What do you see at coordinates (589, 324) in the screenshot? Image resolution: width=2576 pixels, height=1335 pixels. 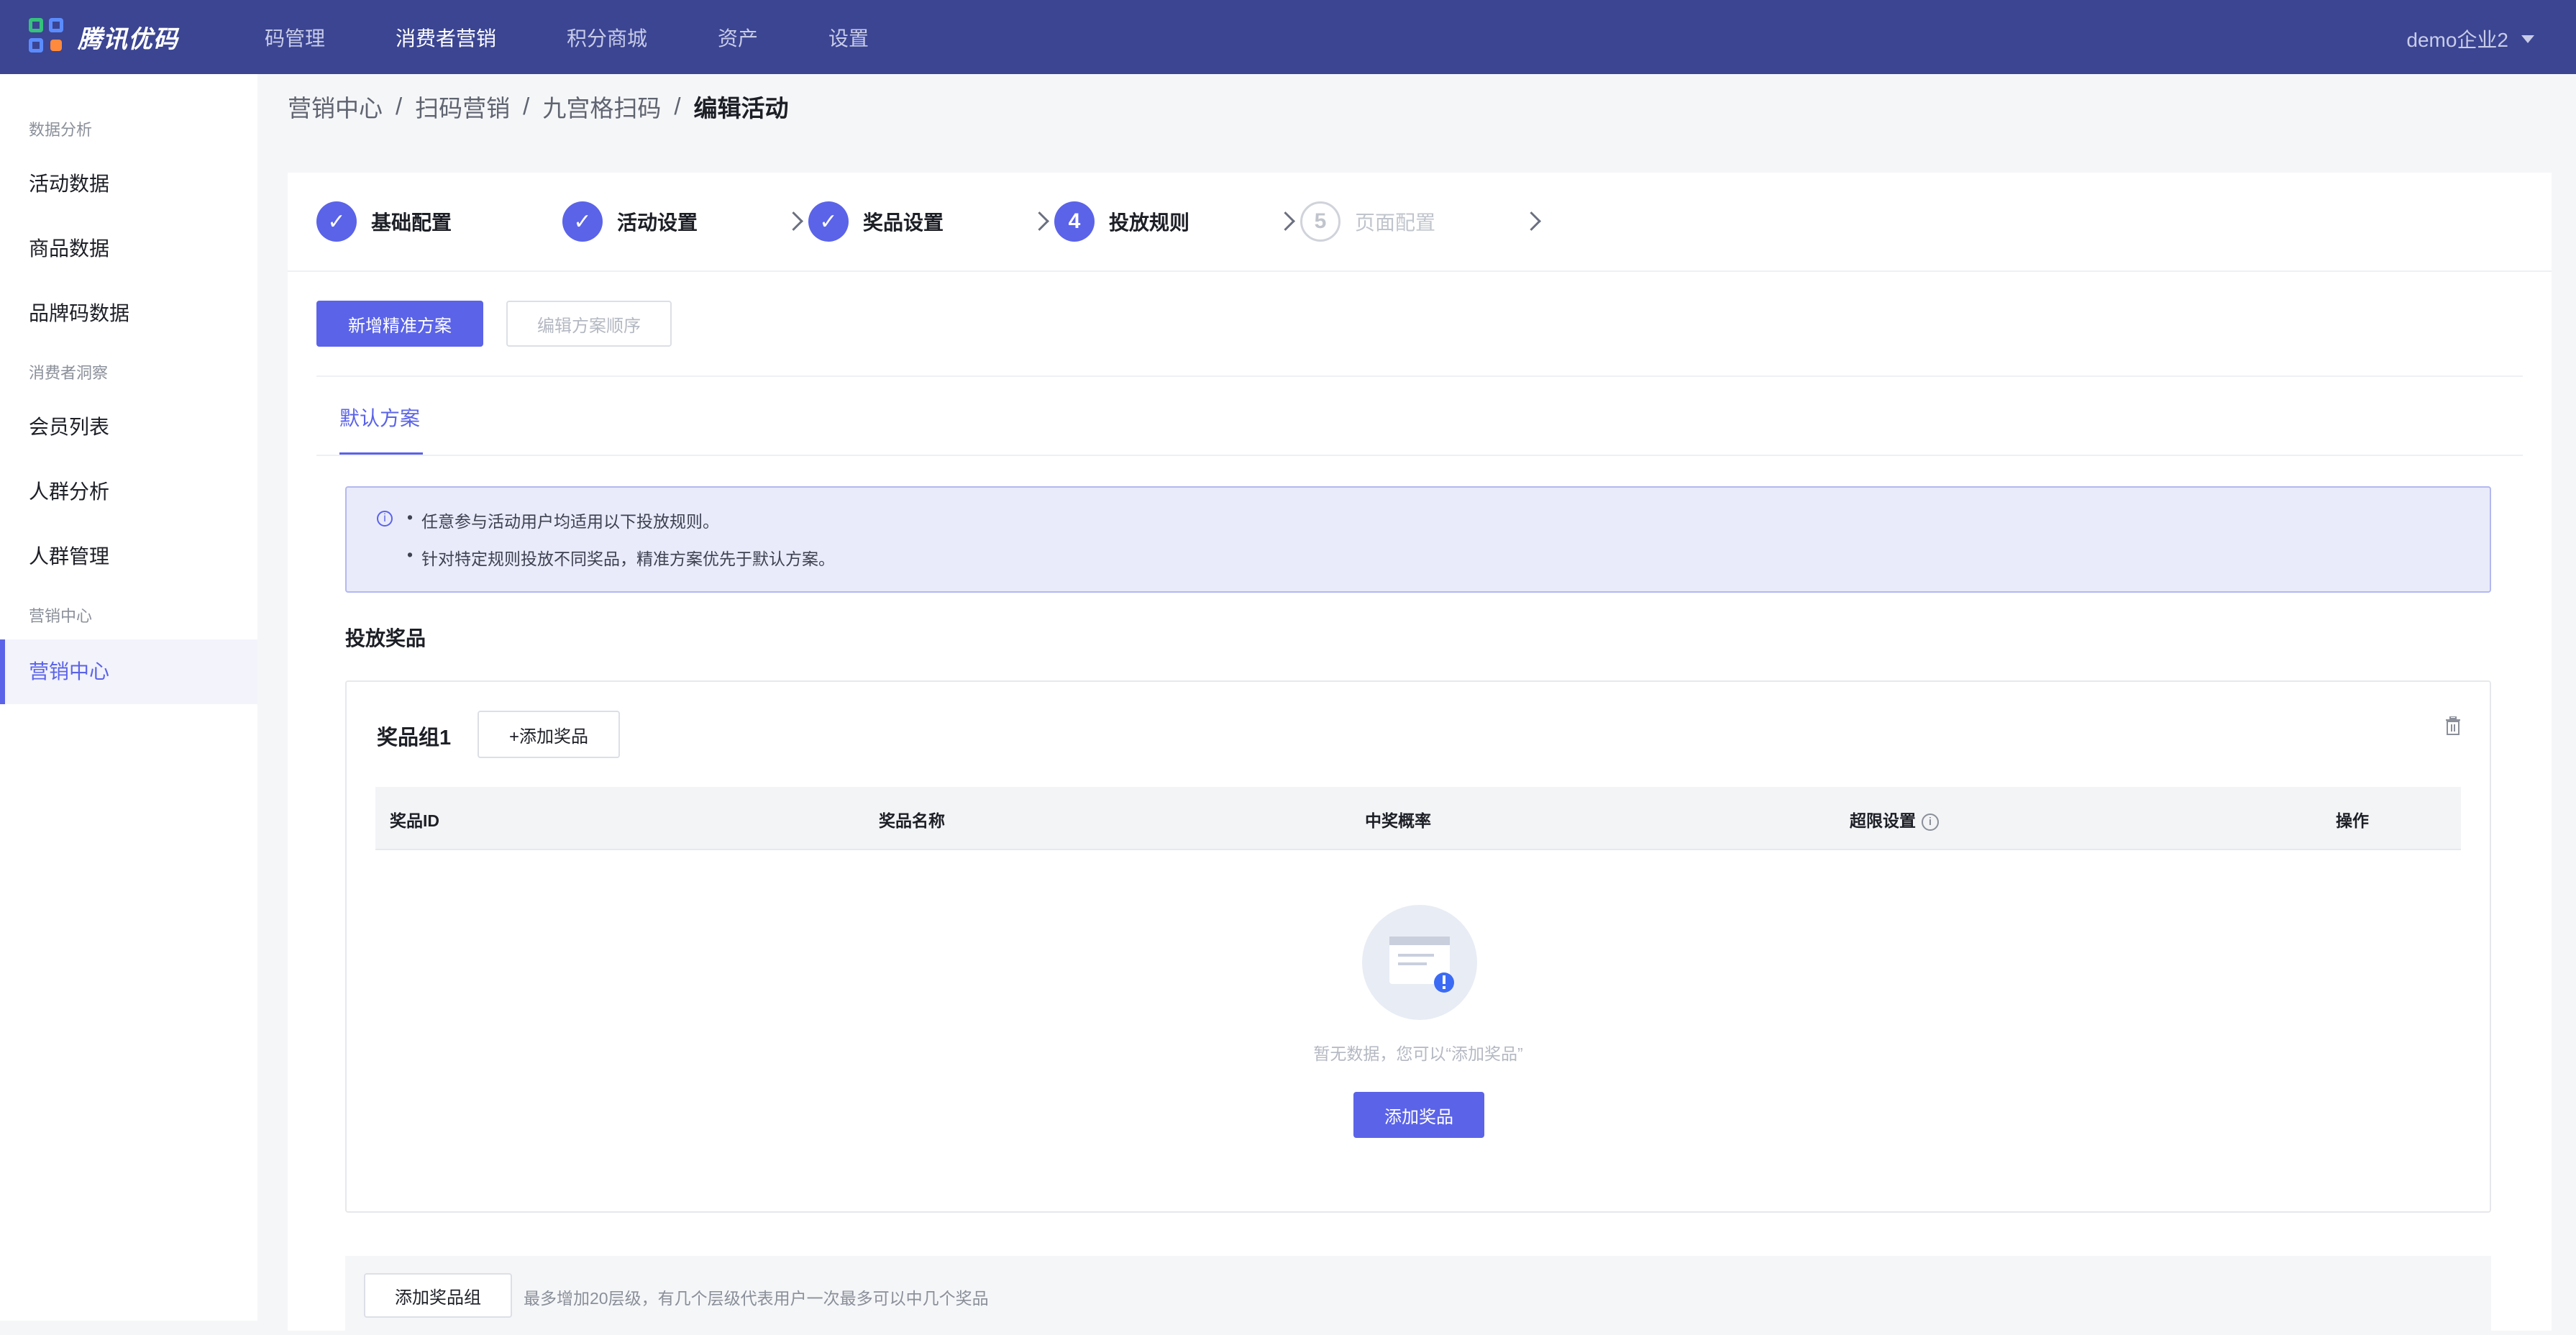 I see `edit-plan-order-button: 编辑方案顺序` at bounding box center [589, 324].